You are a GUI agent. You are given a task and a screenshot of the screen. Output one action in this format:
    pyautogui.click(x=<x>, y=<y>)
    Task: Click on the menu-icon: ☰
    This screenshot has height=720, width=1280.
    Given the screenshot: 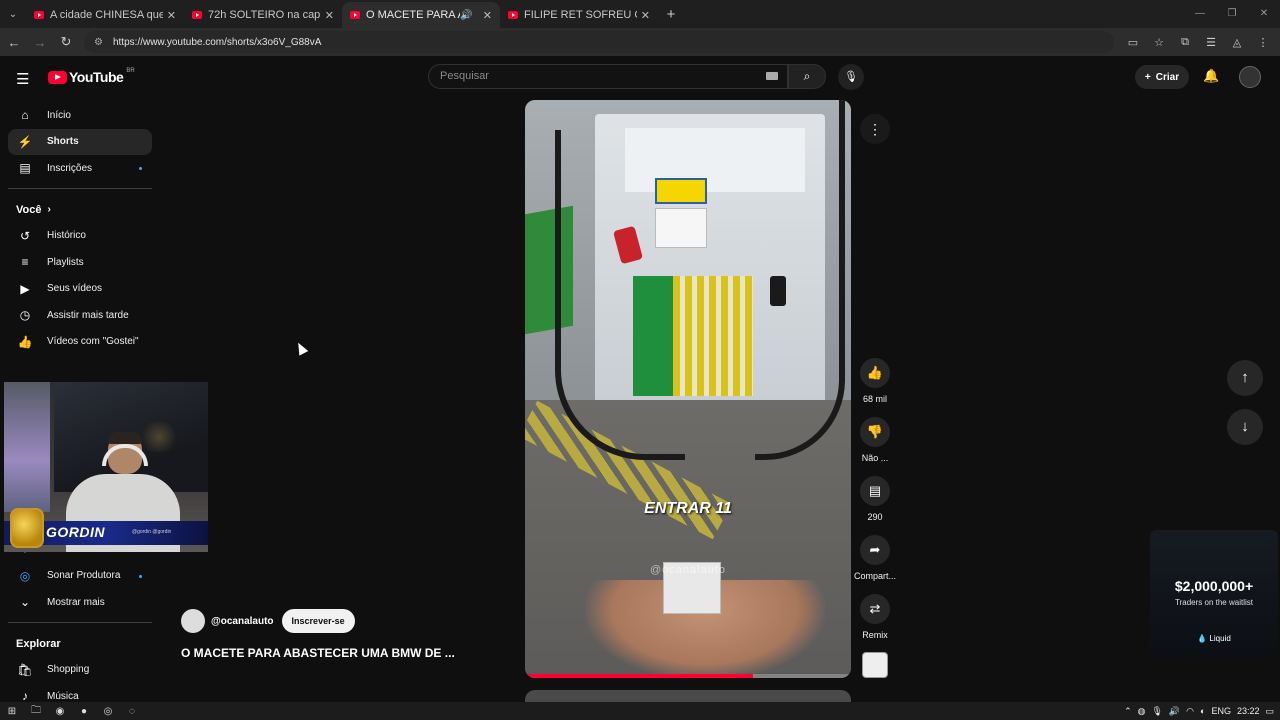 What is the action you would take?
    pyautogui.click(x=24, y=79)
    